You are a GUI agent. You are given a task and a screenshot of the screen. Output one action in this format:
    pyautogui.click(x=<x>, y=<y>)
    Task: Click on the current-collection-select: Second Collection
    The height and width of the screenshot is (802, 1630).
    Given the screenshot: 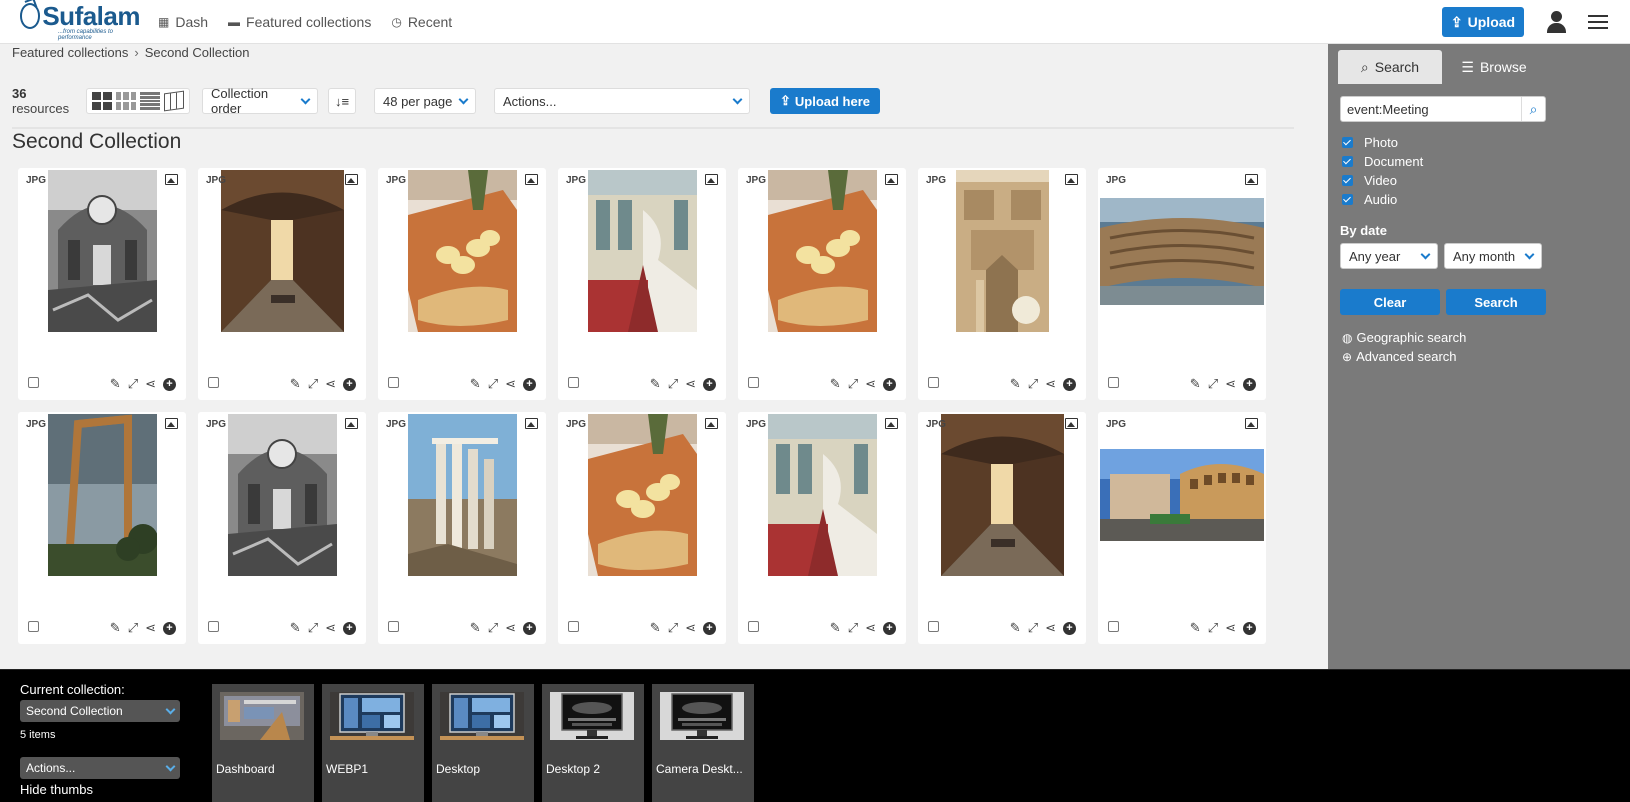 What is the action you would take?
    pyautogui.click(x=100, y=711)
    